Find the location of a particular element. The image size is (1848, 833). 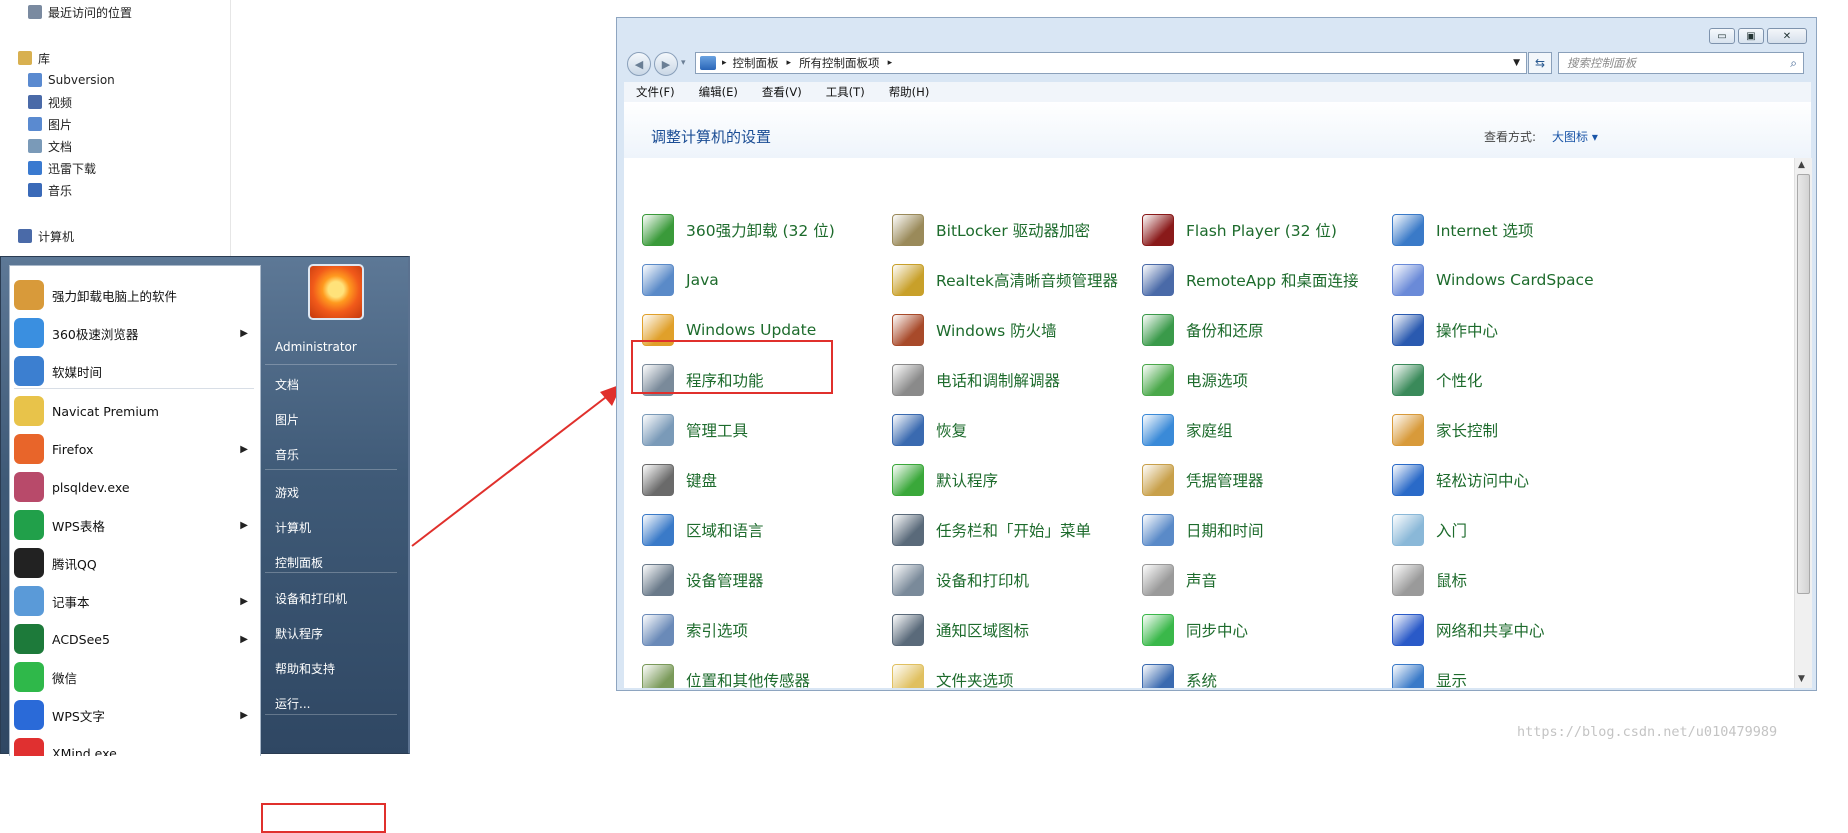

start-menu-program: WPS文字 ▶ is located at coordinates (135, 715).